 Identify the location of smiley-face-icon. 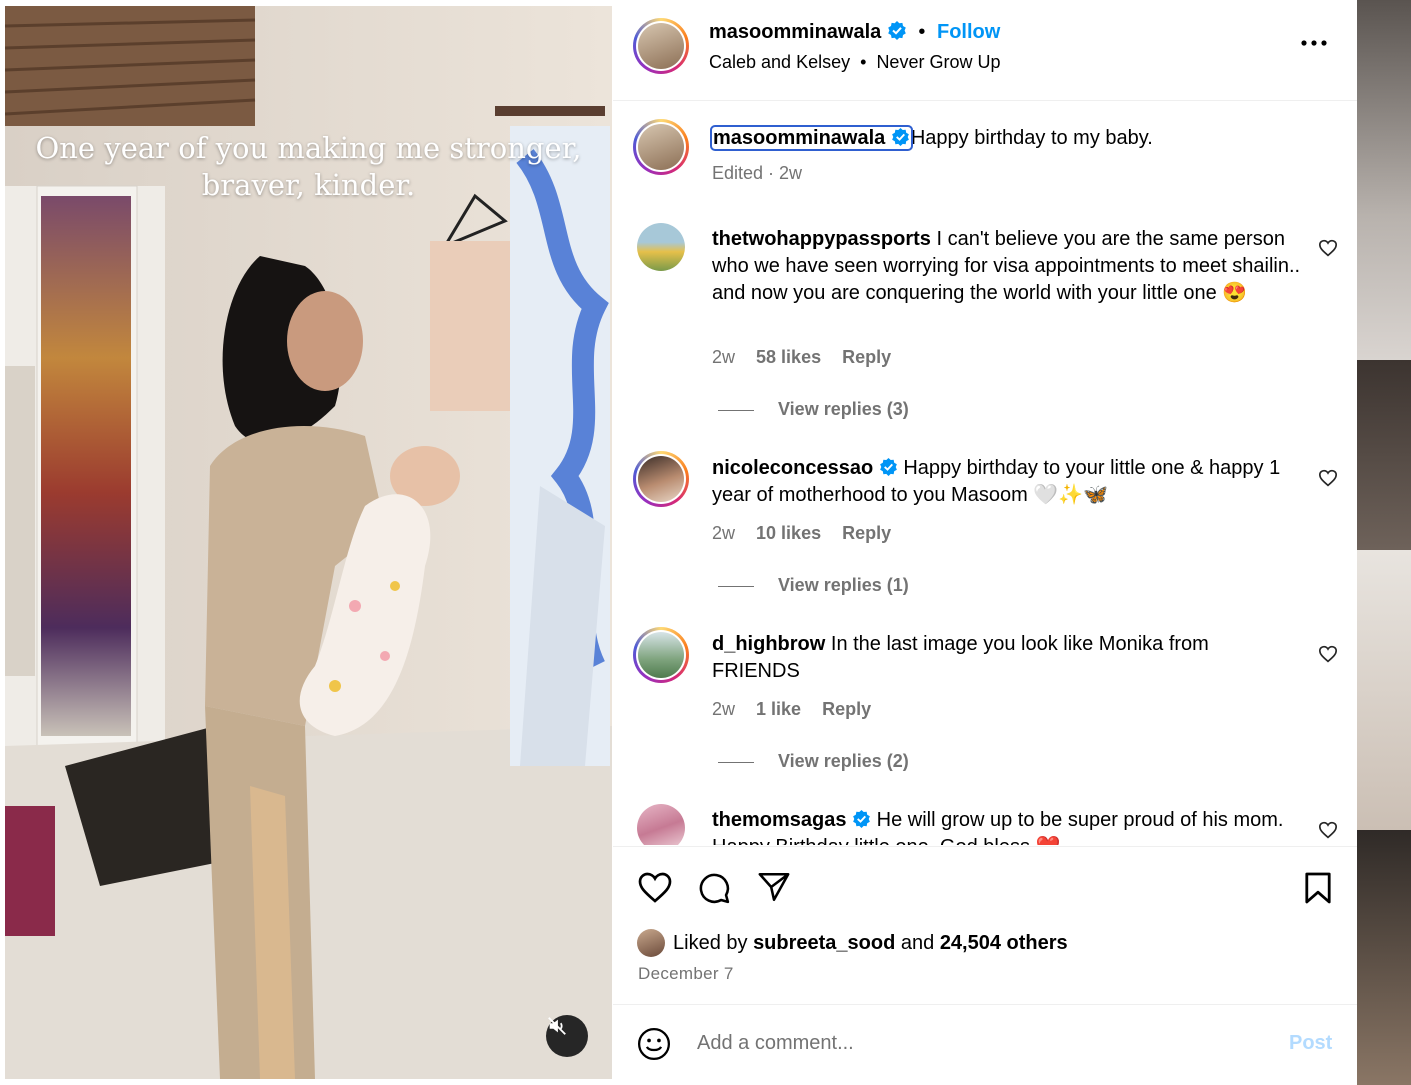
(654, 1044).